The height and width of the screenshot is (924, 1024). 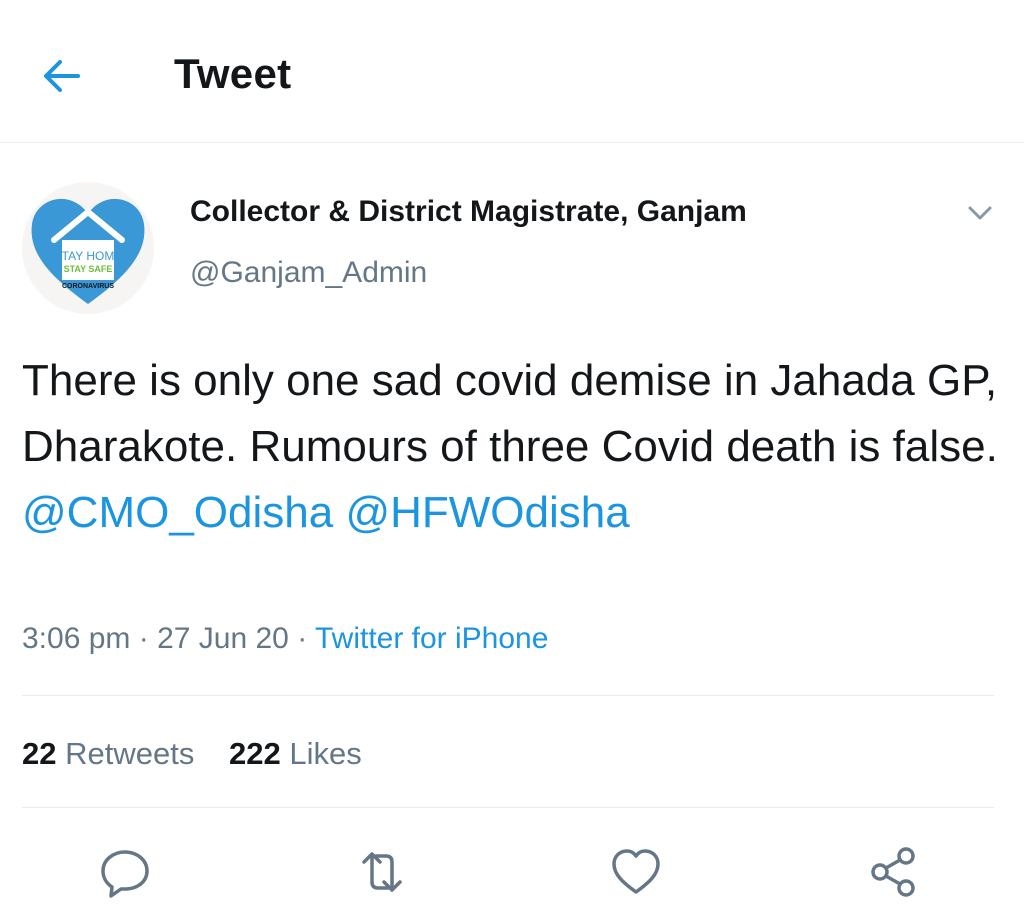 What do you see at coordinates (487, 512) in the screenshot?
I see `mention-hfw-odisha: @HFWOdisha` at bounding box center [487, 512].